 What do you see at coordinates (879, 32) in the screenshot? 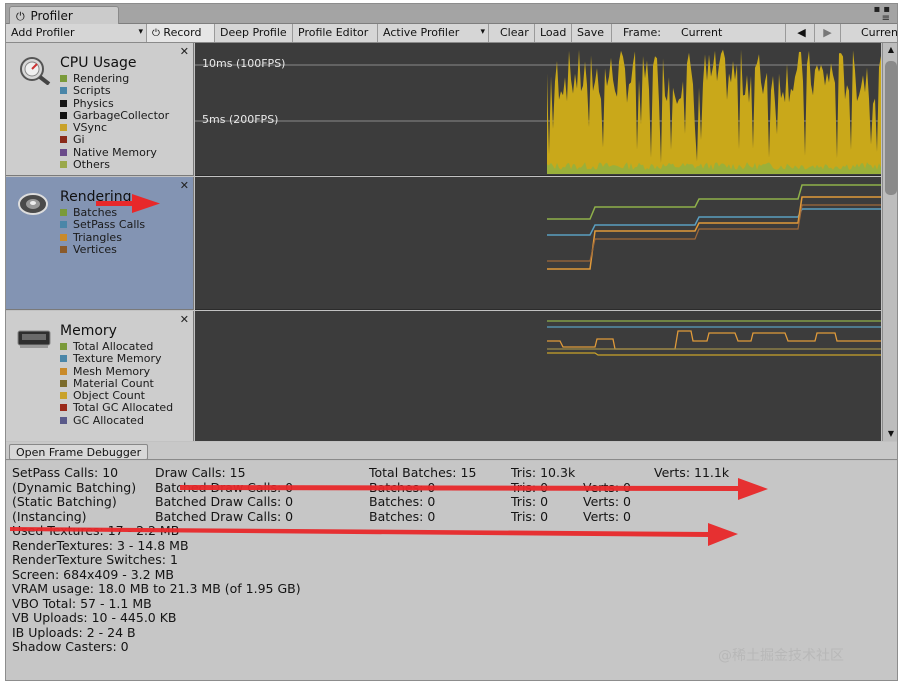
I see `current-frame-label: Current` at bounding box center [879, 32].